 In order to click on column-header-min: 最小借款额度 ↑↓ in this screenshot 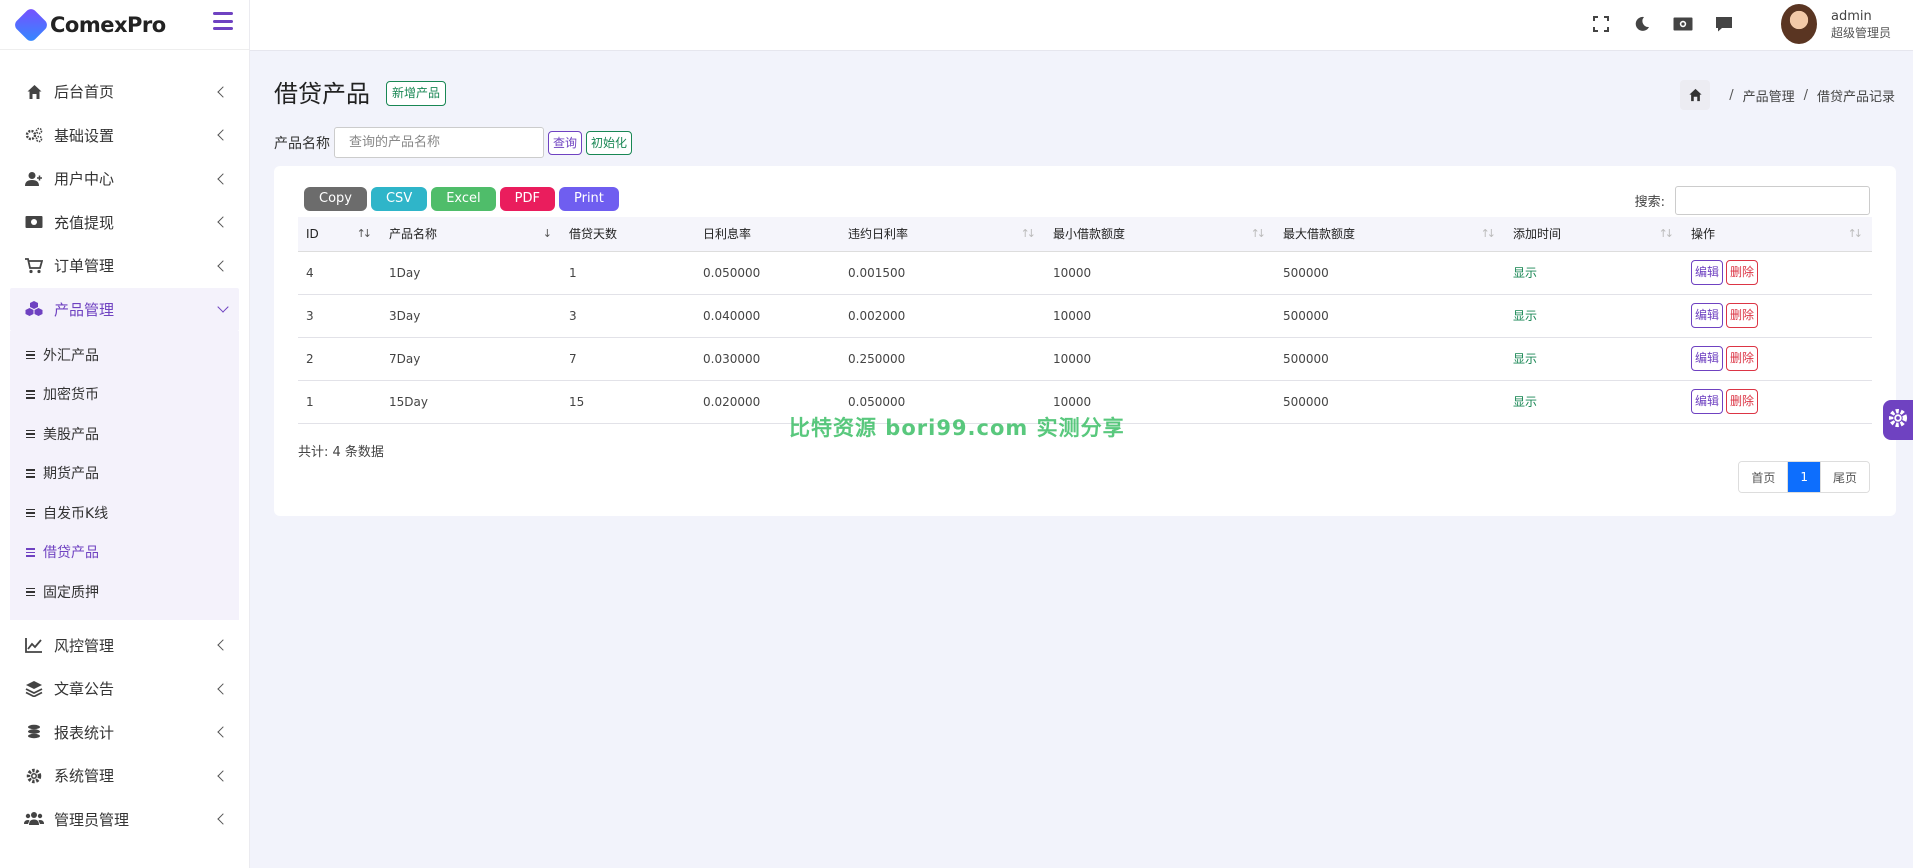, I will do `click(1160, 234)`.